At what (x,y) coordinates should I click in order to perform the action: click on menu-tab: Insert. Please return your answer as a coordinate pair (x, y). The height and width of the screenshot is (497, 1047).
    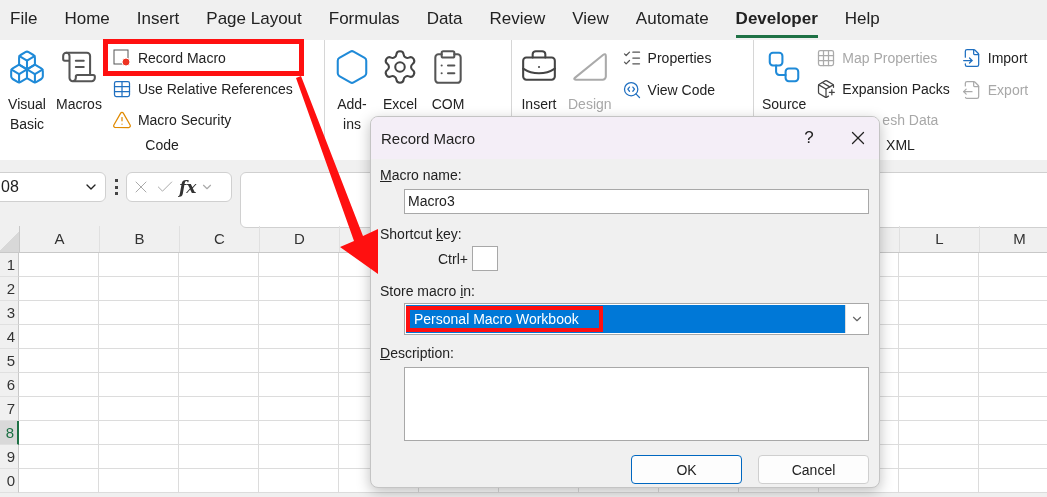
    Looking at the image, I should click on (158, 20).